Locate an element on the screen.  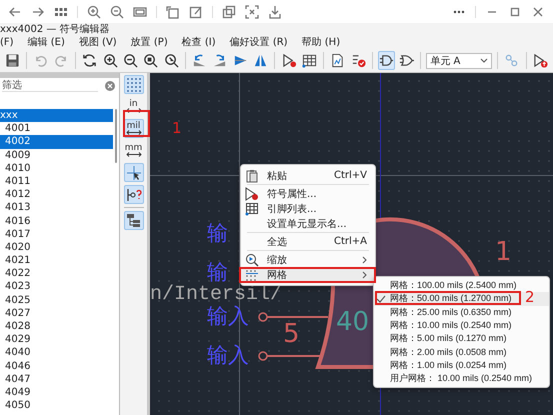
tree-item: 4047 is located at coordinates (56, 379).